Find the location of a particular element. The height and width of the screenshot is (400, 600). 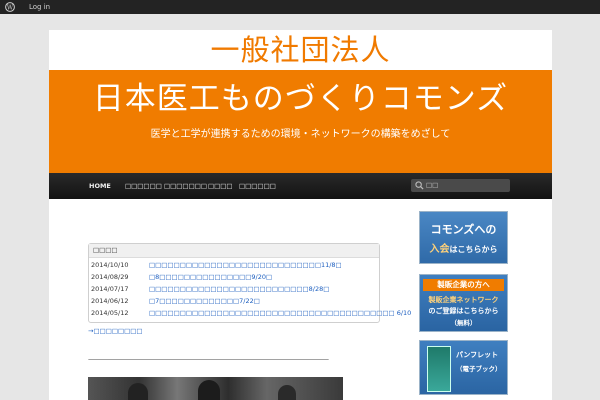

event-photo is located at coordinates (215, 388).